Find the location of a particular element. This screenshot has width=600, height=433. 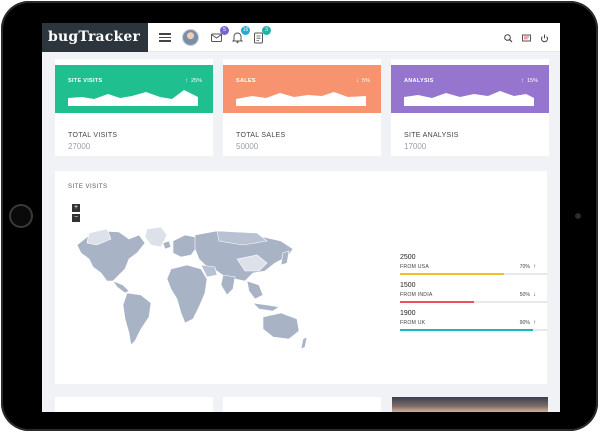

card-title: SALES is located at coordinates (246, 81).